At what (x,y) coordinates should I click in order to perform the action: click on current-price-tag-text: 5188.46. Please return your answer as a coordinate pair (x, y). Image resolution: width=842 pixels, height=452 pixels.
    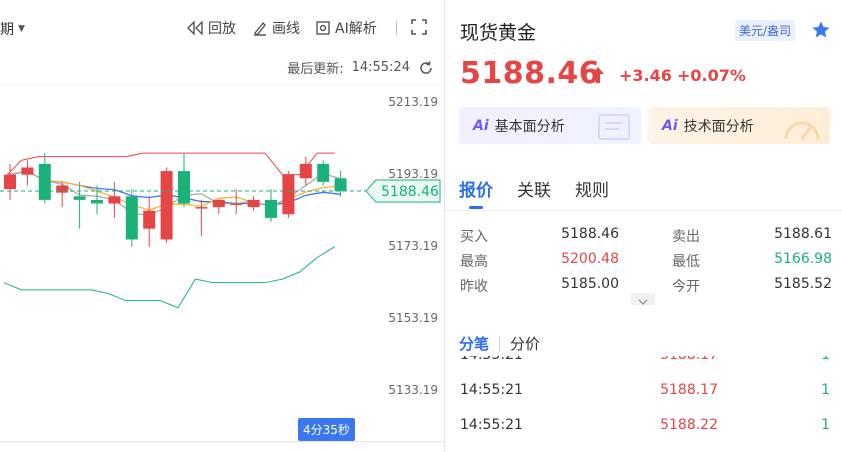
    Looking at the image, I should click on (410, 192).